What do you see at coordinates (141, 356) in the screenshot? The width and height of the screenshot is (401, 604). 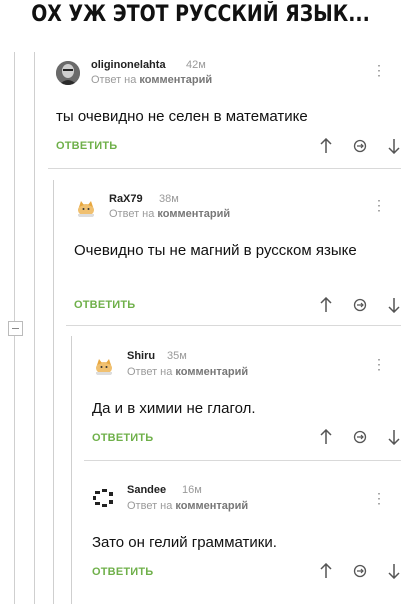 I see `comment-username: Shiru` at bounding box center [141, 356].